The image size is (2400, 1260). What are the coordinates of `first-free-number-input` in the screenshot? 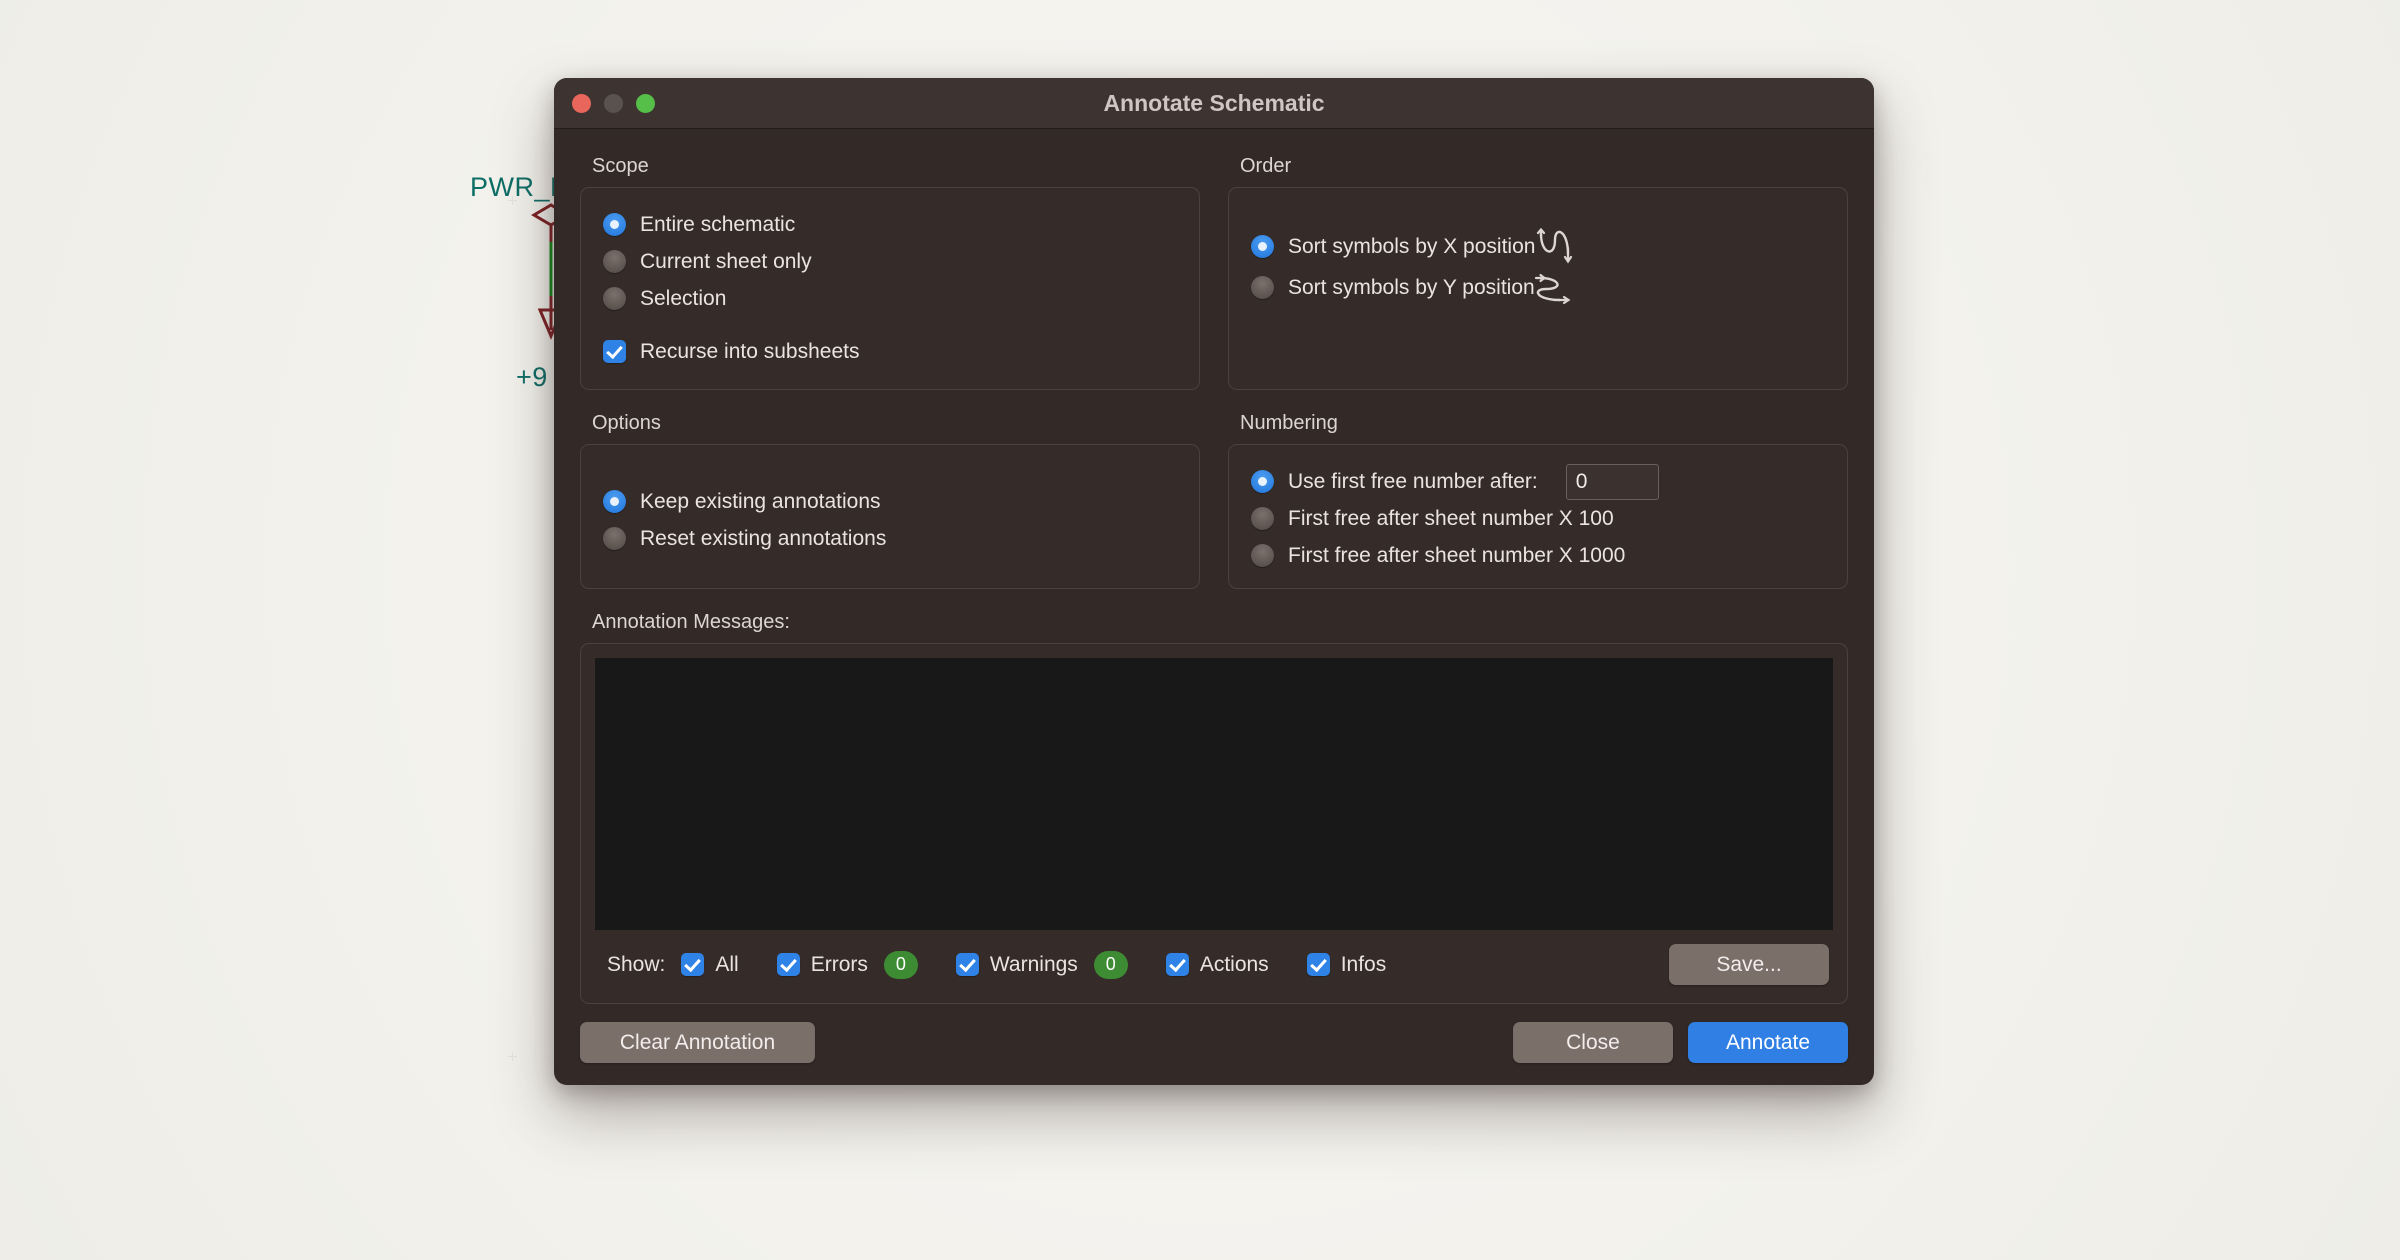 It's located at (1612, 481).